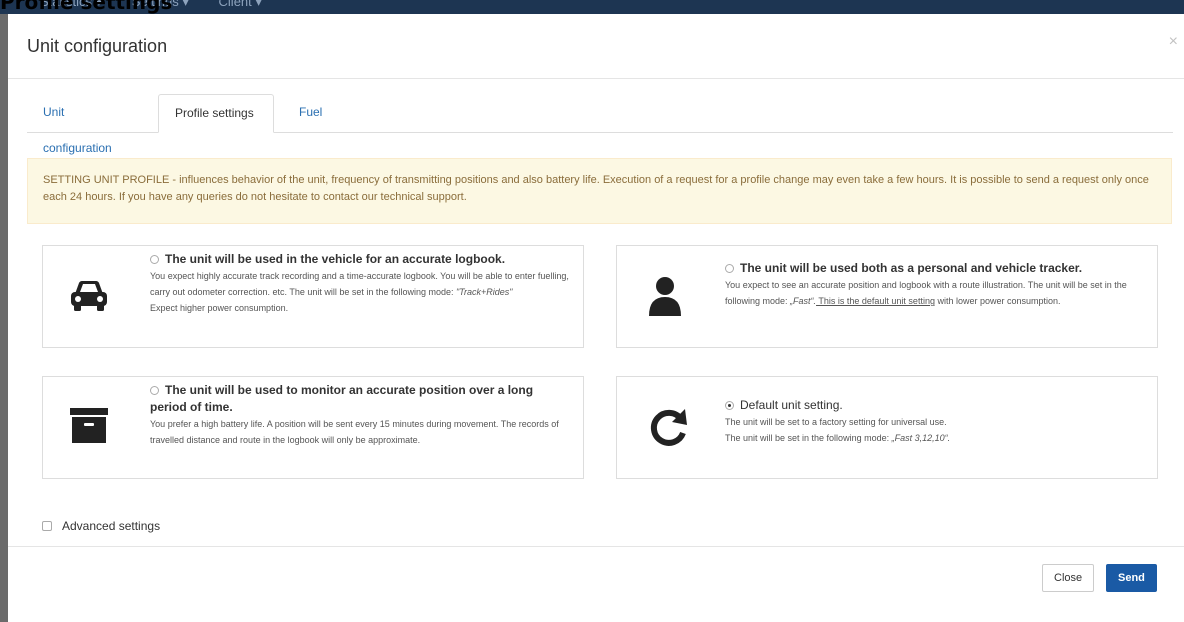 This screenshot has width=1184, height=622. What do you see at coordinates (86, 7) in the screenshot?
I see `page-heading: Profile settings` at bounding box center [86, 7].